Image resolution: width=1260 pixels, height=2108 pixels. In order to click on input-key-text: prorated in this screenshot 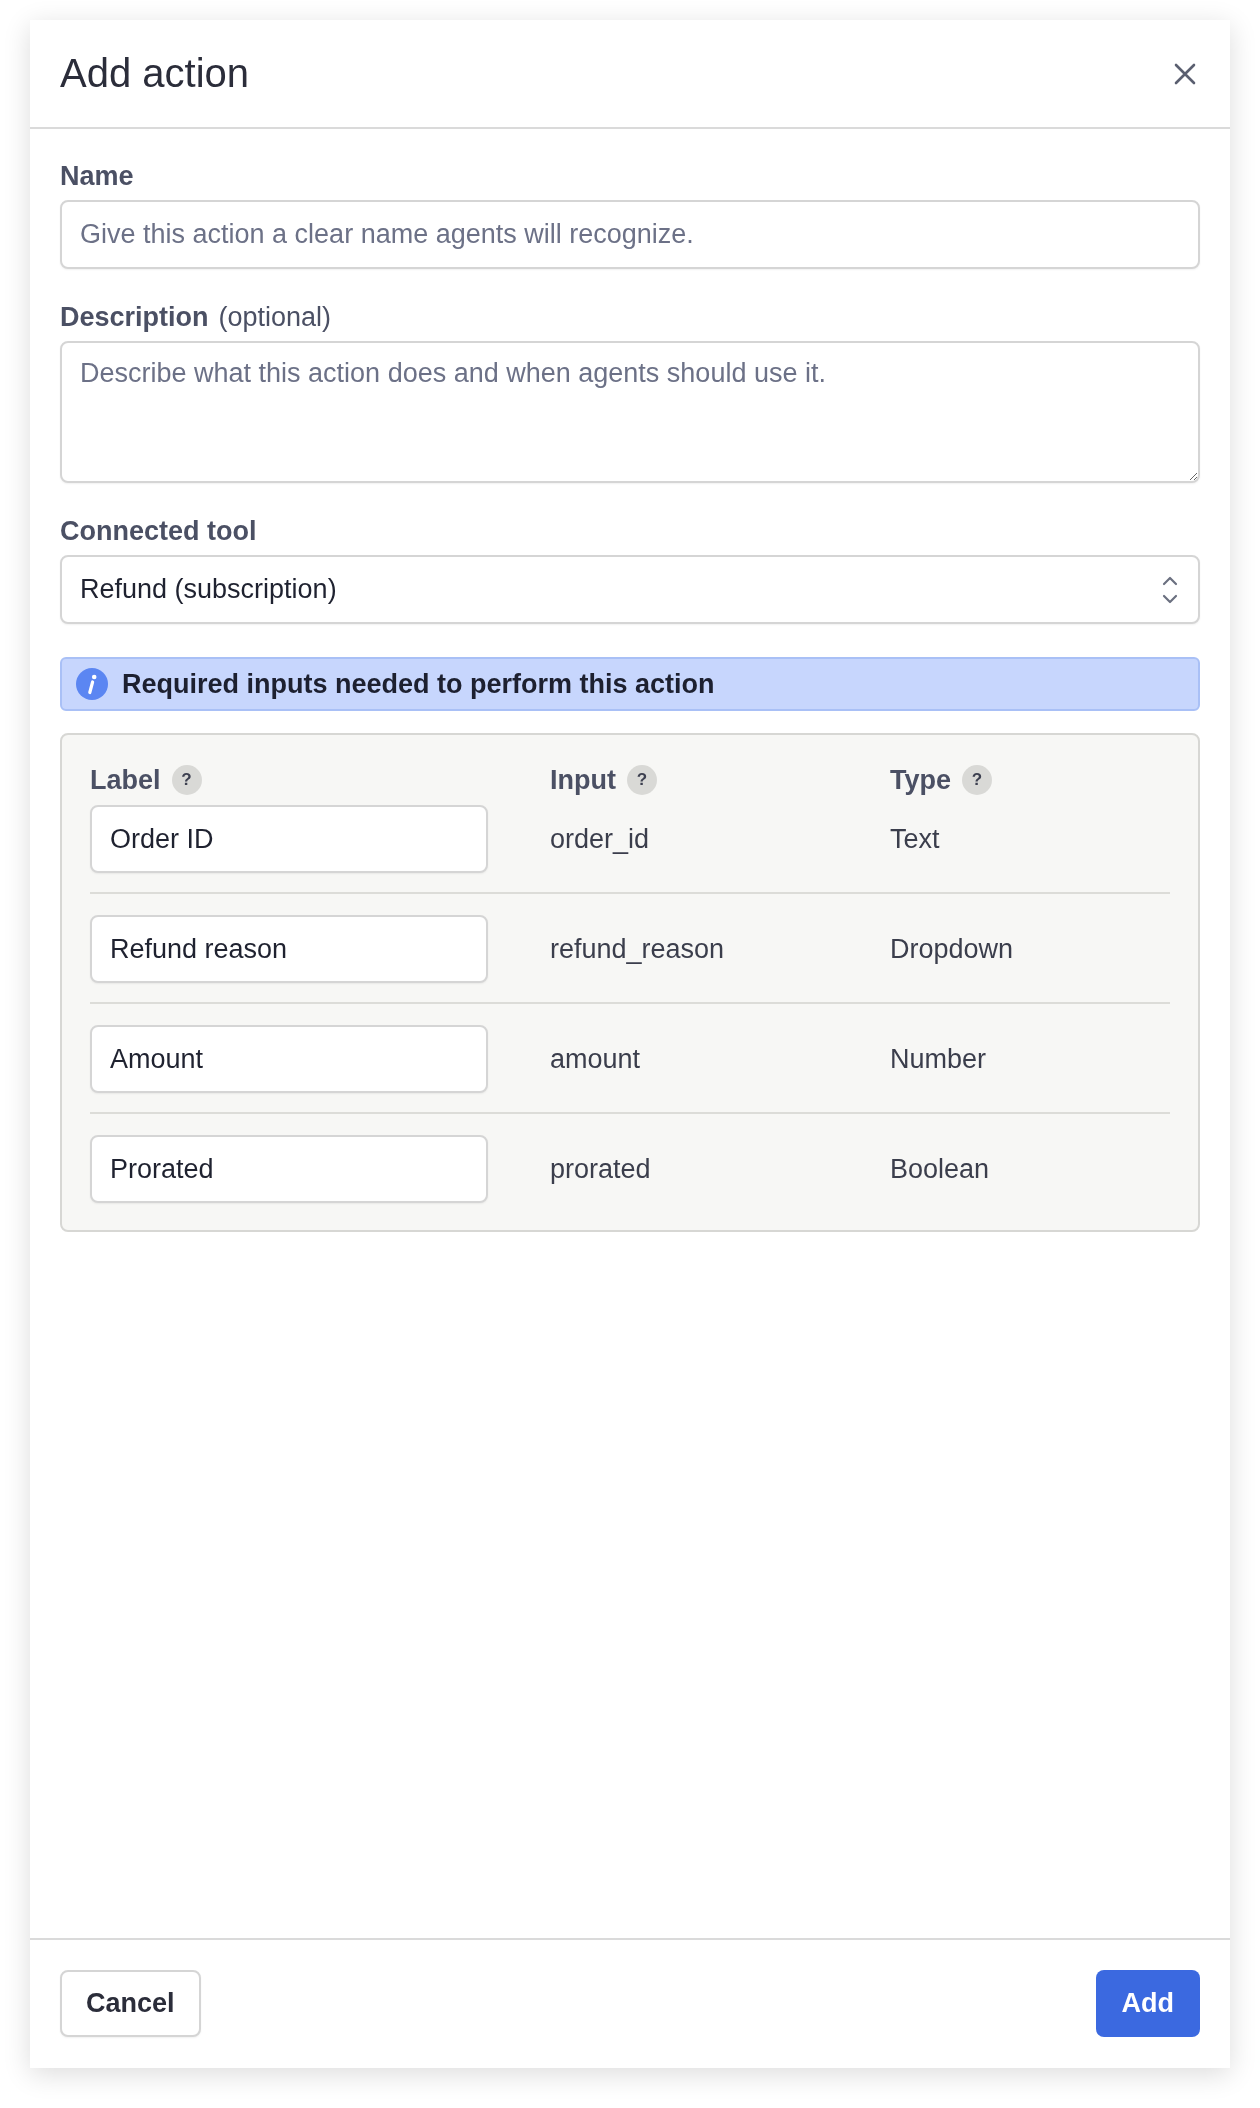, I will do `click(601, 1169)`.